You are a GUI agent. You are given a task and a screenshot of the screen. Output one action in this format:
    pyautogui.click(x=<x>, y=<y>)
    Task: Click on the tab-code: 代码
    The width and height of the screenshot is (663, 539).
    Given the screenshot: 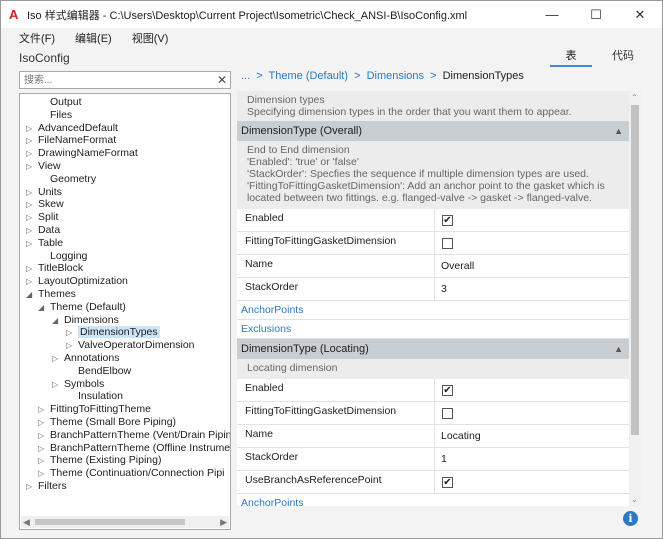 What is the action you would take?
    pyautogui.click(x=623, y=57)
    